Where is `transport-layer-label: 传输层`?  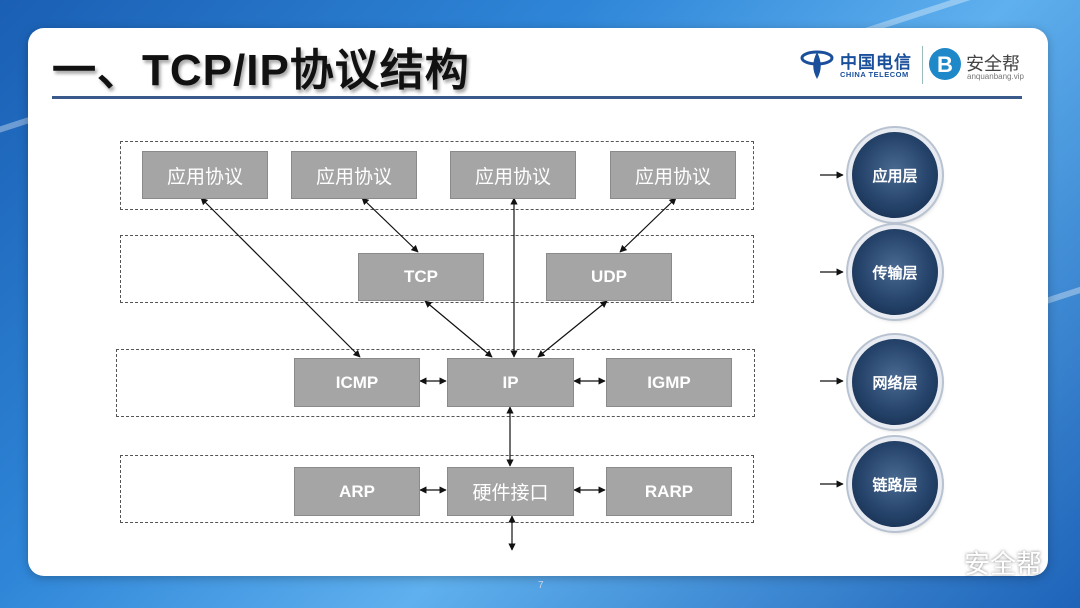
transport-layer-label: 传输层 is located at coordinates (895, 272).